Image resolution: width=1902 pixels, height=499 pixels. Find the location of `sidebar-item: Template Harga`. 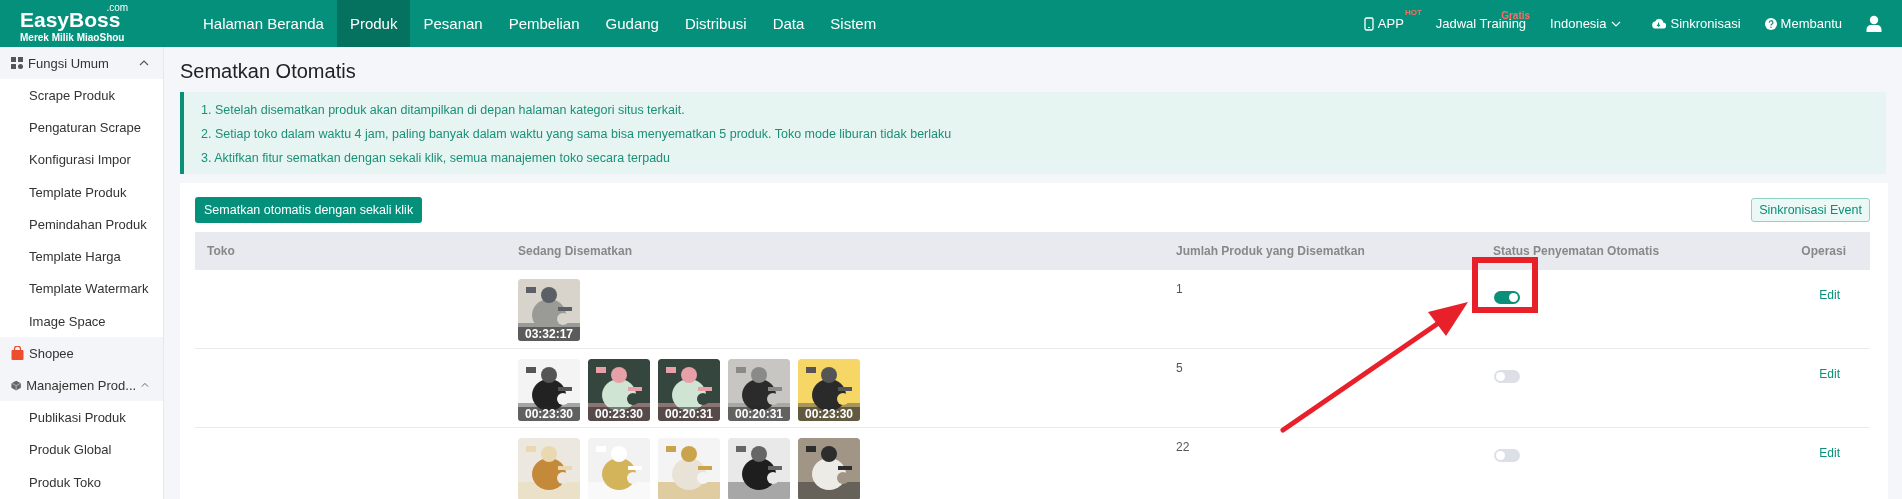

sidebar-item: Template Harga is located at coordinates (81, 256).